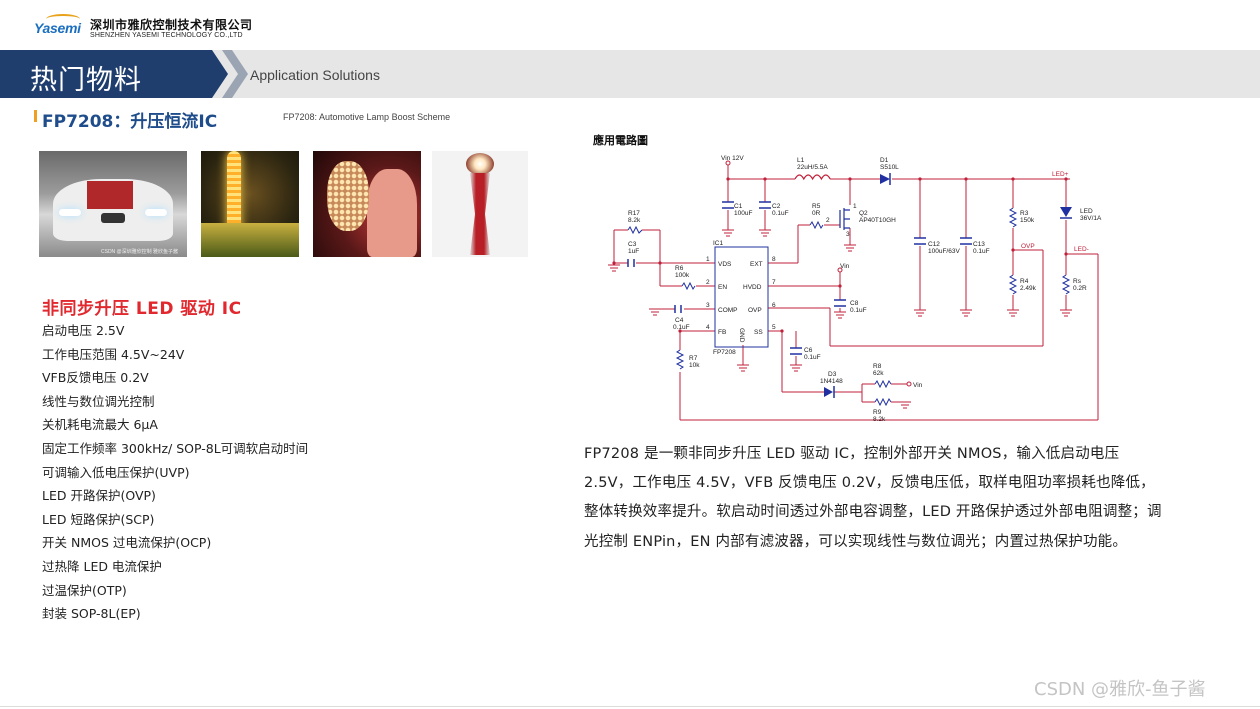 Image resolution: width=1260 pixels, height=709 pixels. I want to click on section-title: FP7208：升压恒流IC, so click(130, 122).